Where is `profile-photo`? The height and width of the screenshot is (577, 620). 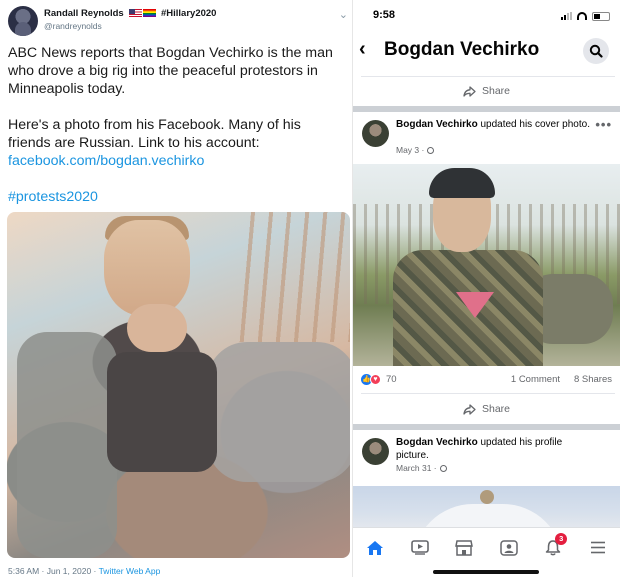 profile-photo is located at coordinates (486, 508).